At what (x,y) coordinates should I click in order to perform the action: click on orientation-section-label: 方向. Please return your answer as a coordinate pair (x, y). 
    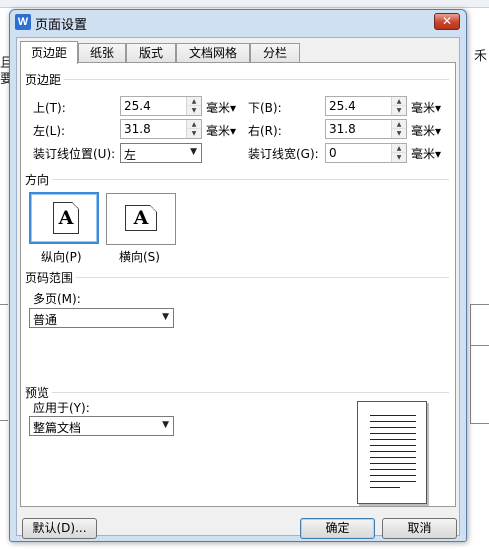
    Looking at the image, I should click on (39, 179).